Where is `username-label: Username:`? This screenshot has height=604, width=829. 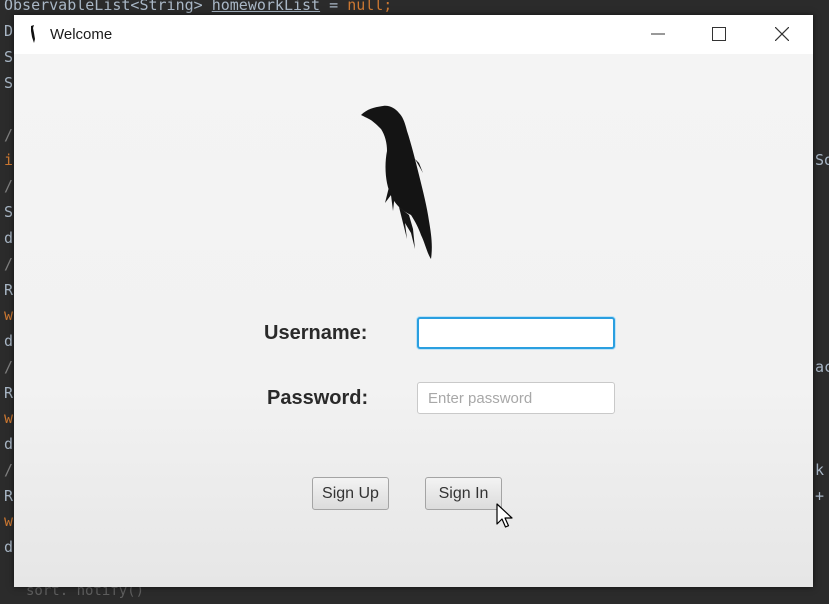 username-label: Username: is located at coordinates (316, 333).